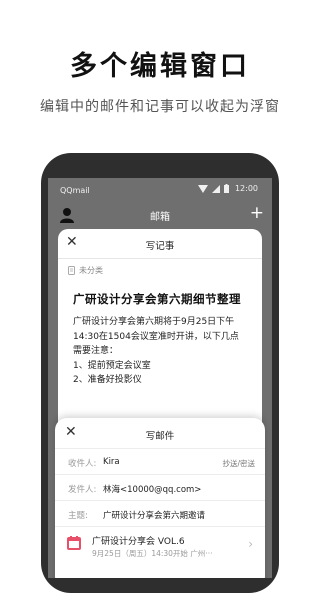 The width and height of the screenshot is (320, 593). Describe the element at coordinates (107, 380) in the screenshot. I see `note-body-line: 2、准备好投影仪` at that location.